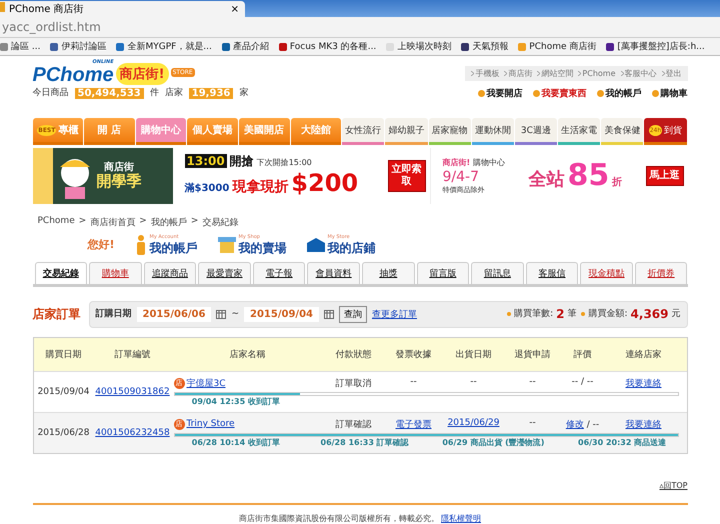  What do you see at coordinates (593, 425) in the screenshot?
I see `rating-text: / --` at bounding box center [593, 425].